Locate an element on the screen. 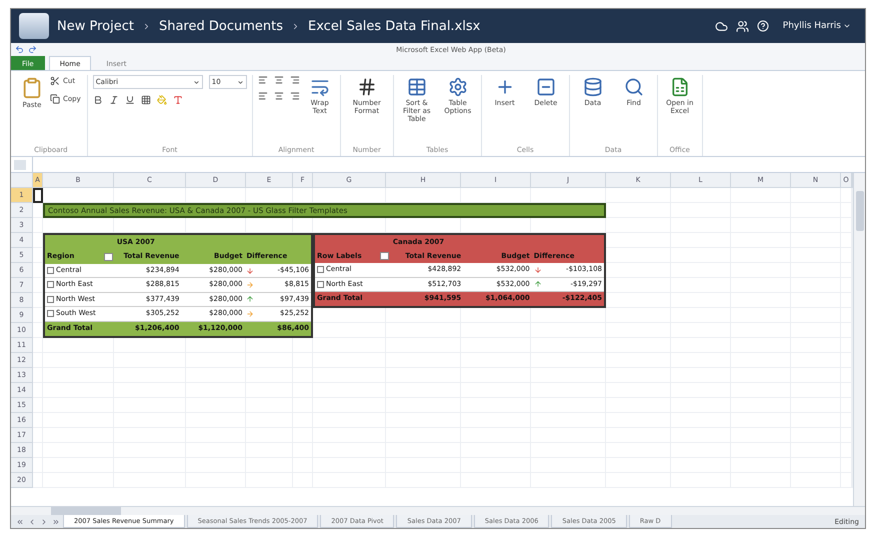  number-icon is located at coordinates (366, 87).